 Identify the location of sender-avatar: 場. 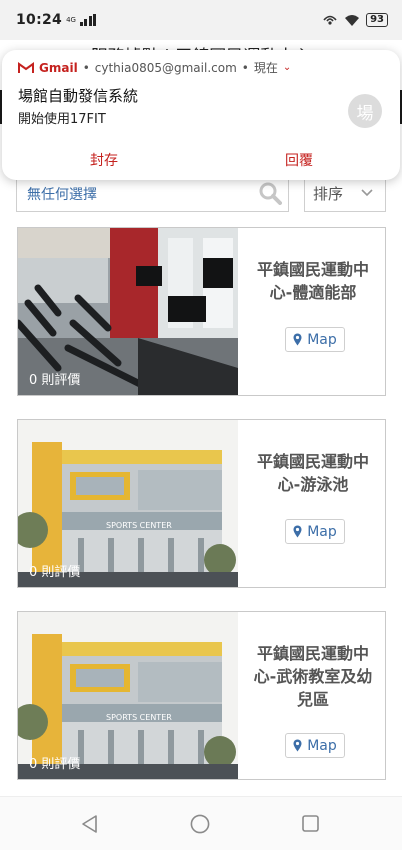
(365, 111).